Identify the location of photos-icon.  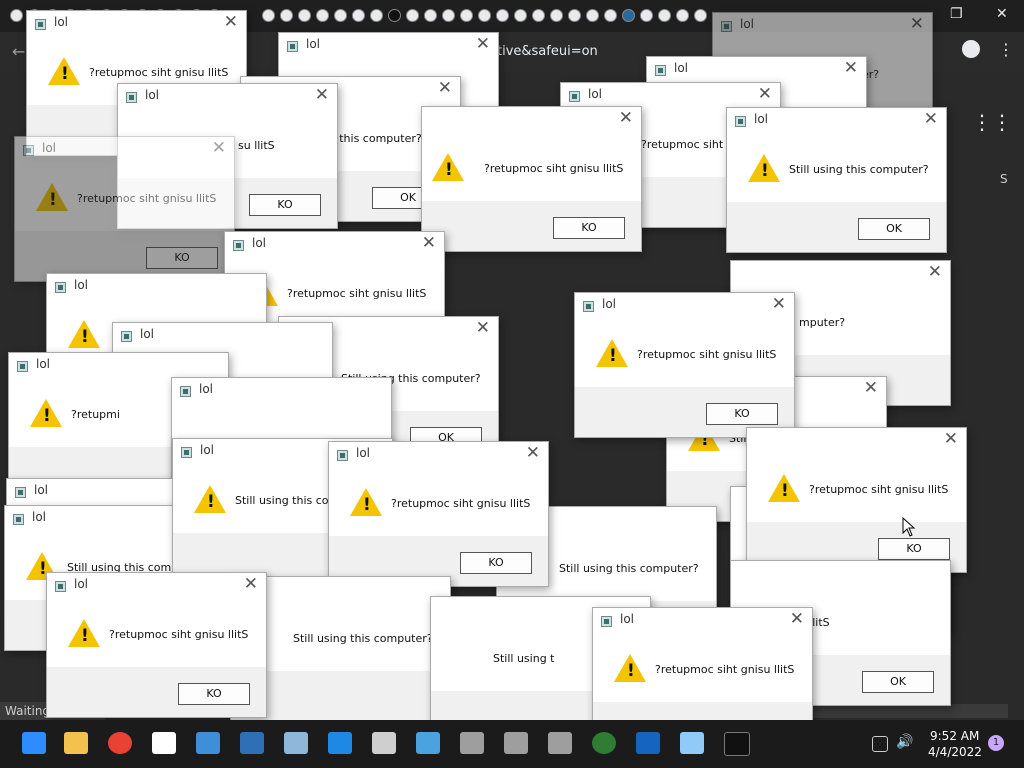
(252, 743).